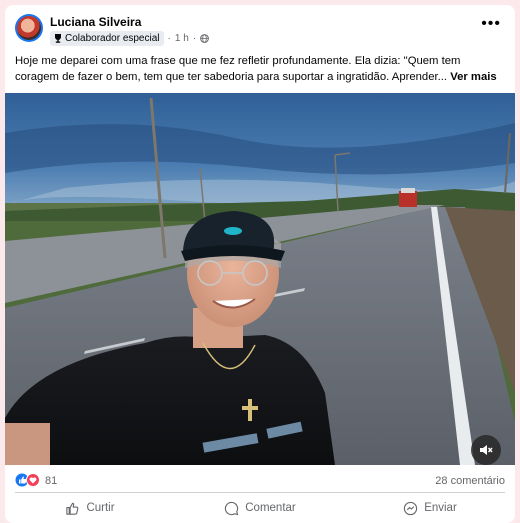 This screenshot has width=520, height=523. Describe the element at coordinates (470, 481) in the screenshot. I see `comments-count: 28 comentário` at that location.